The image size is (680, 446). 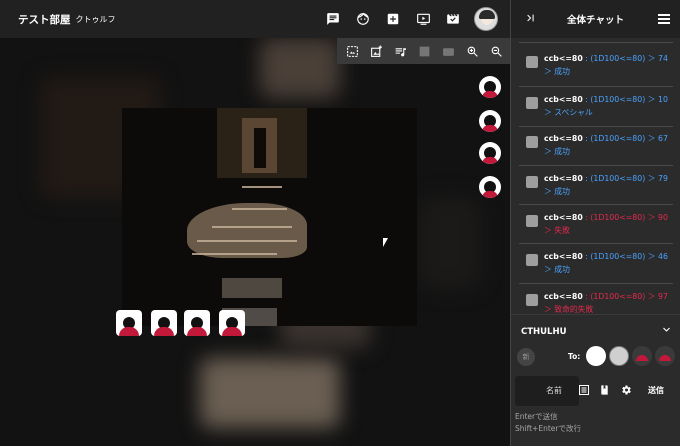 What do you see at coordinates (453, 19) in the screenshot?
I see `movie-edit-icon` at bounding box center [453, 19].